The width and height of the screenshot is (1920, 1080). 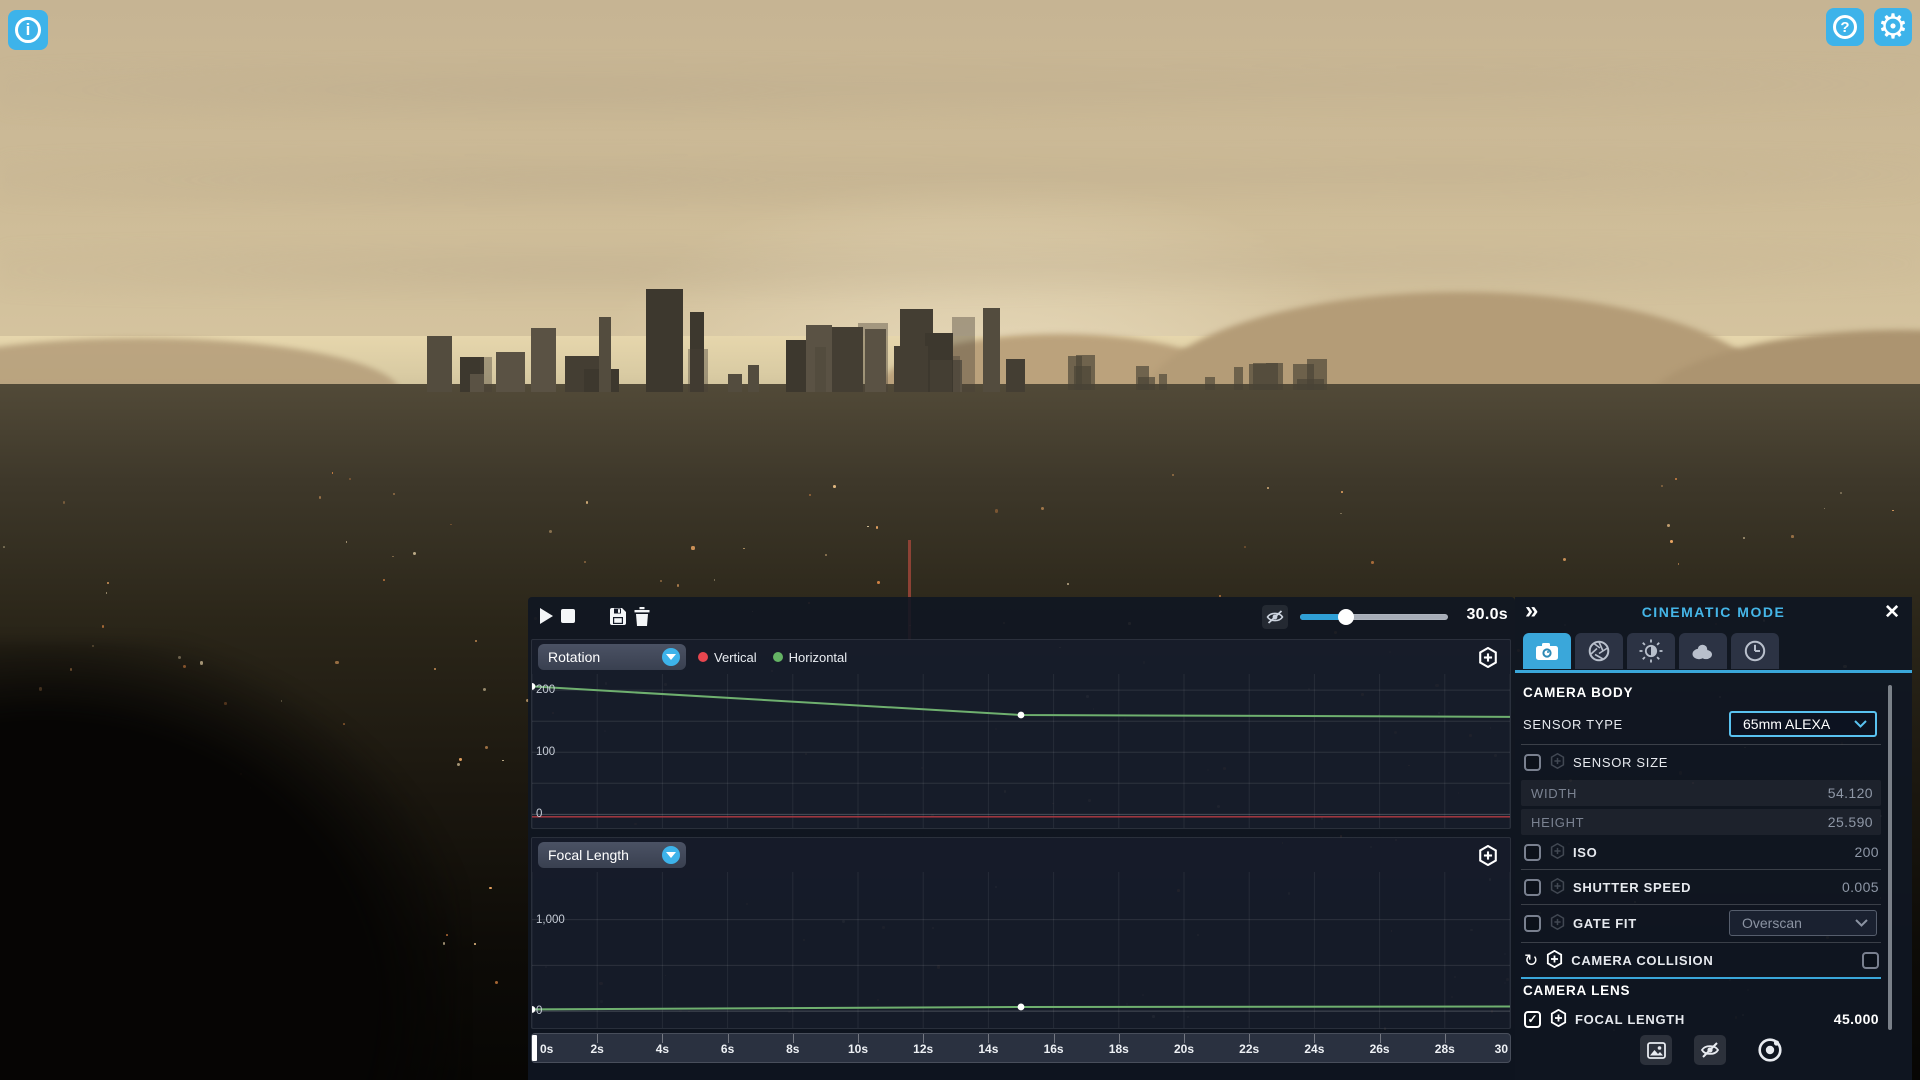 I want to click on play-button, so click(x=546, y=616).